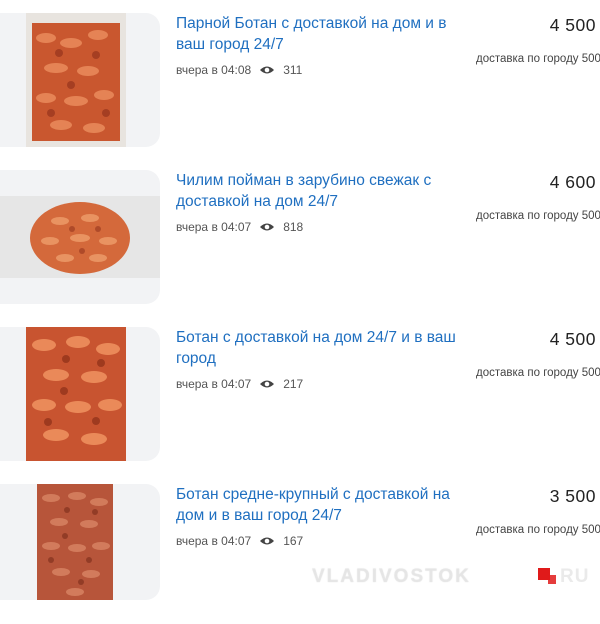  I want to click on listing-price: 3 500, so click(572, 496).